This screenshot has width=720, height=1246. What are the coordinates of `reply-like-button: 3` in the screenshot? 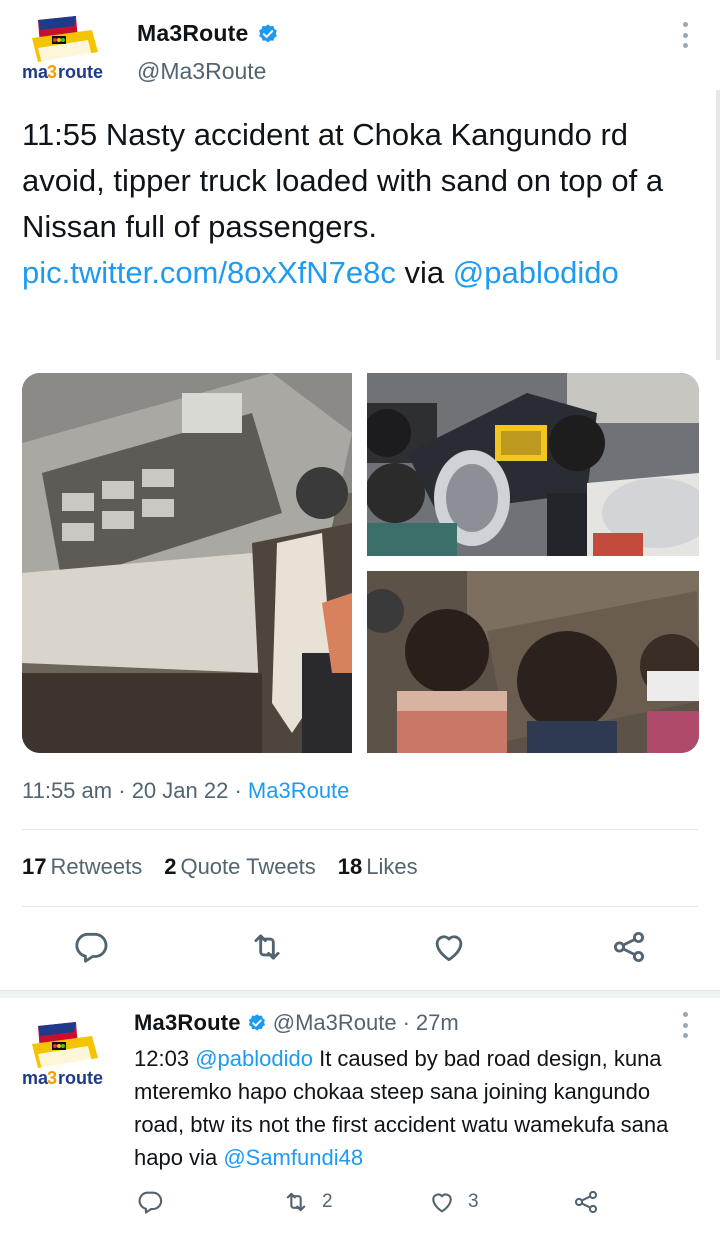 It's located at (453, 1202).